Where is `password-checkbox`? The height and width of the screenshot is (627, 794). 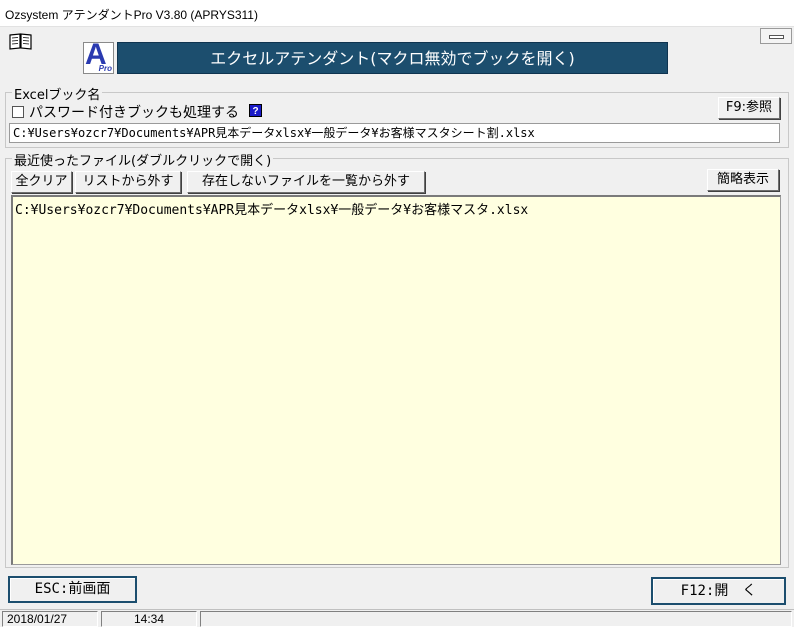
password-checkbox is located at coordinates (18, 112).